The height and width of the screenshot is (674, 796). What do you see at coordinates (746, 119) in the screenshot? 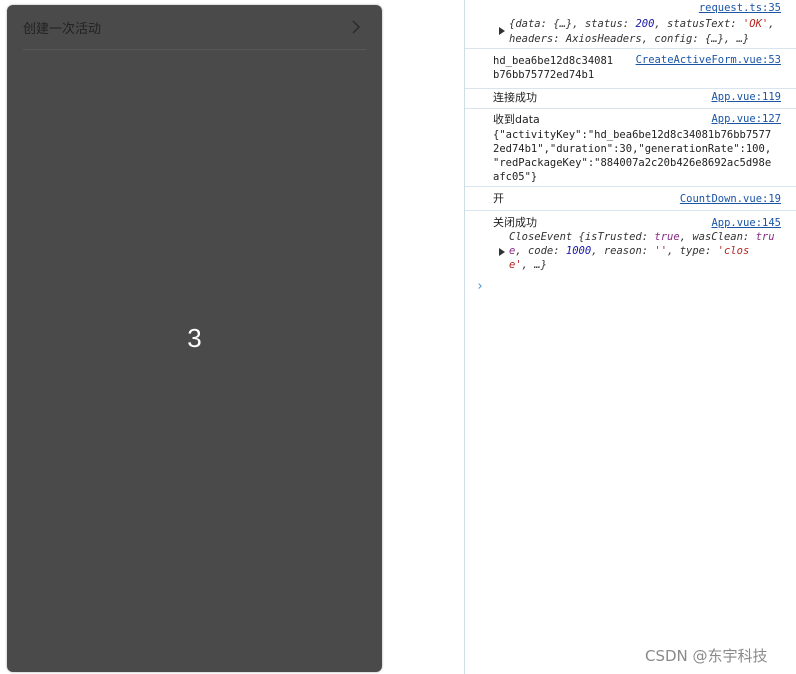
I see `source-link: App.vue:127` at bounding box center [746, 119].